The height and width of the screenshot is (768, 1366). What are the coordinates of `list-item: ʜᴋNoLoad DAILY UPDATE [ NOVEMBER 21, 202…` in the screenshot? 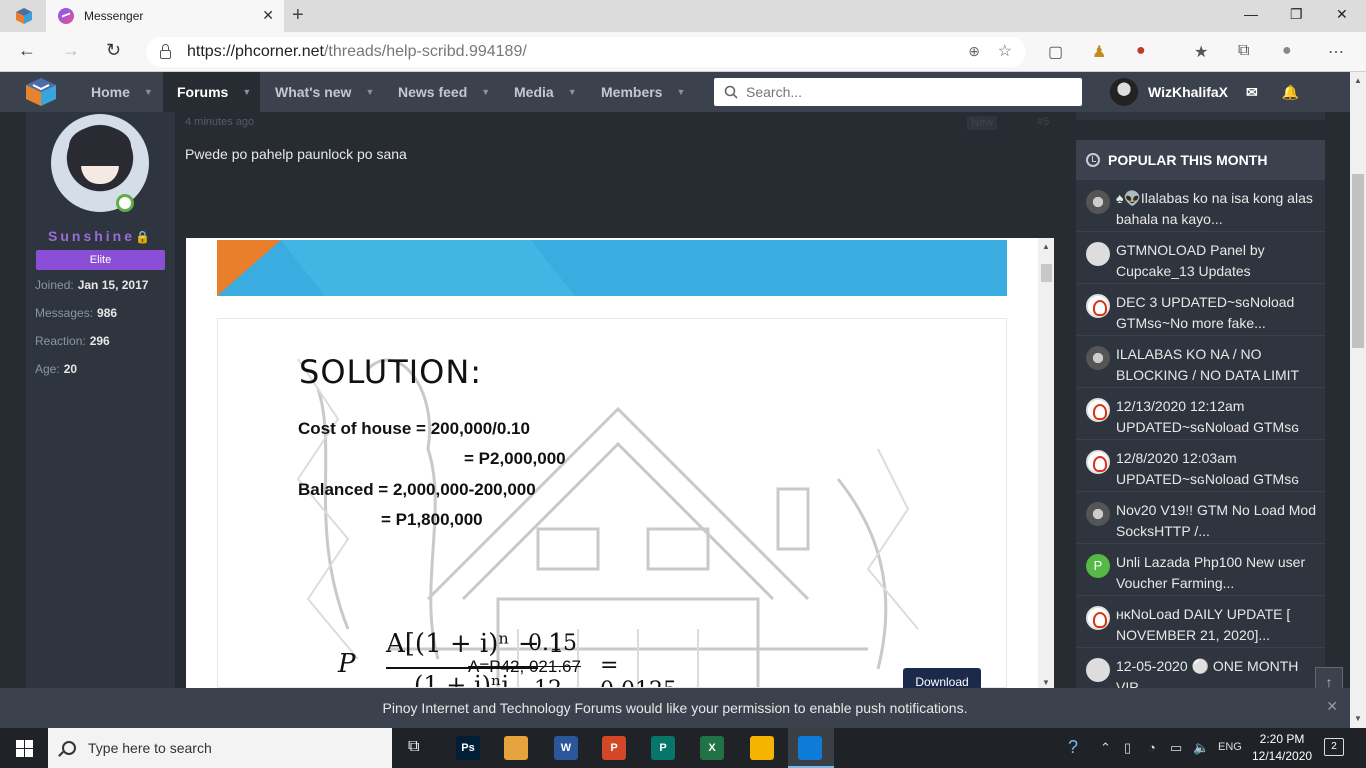 It's located at (1200, 622).